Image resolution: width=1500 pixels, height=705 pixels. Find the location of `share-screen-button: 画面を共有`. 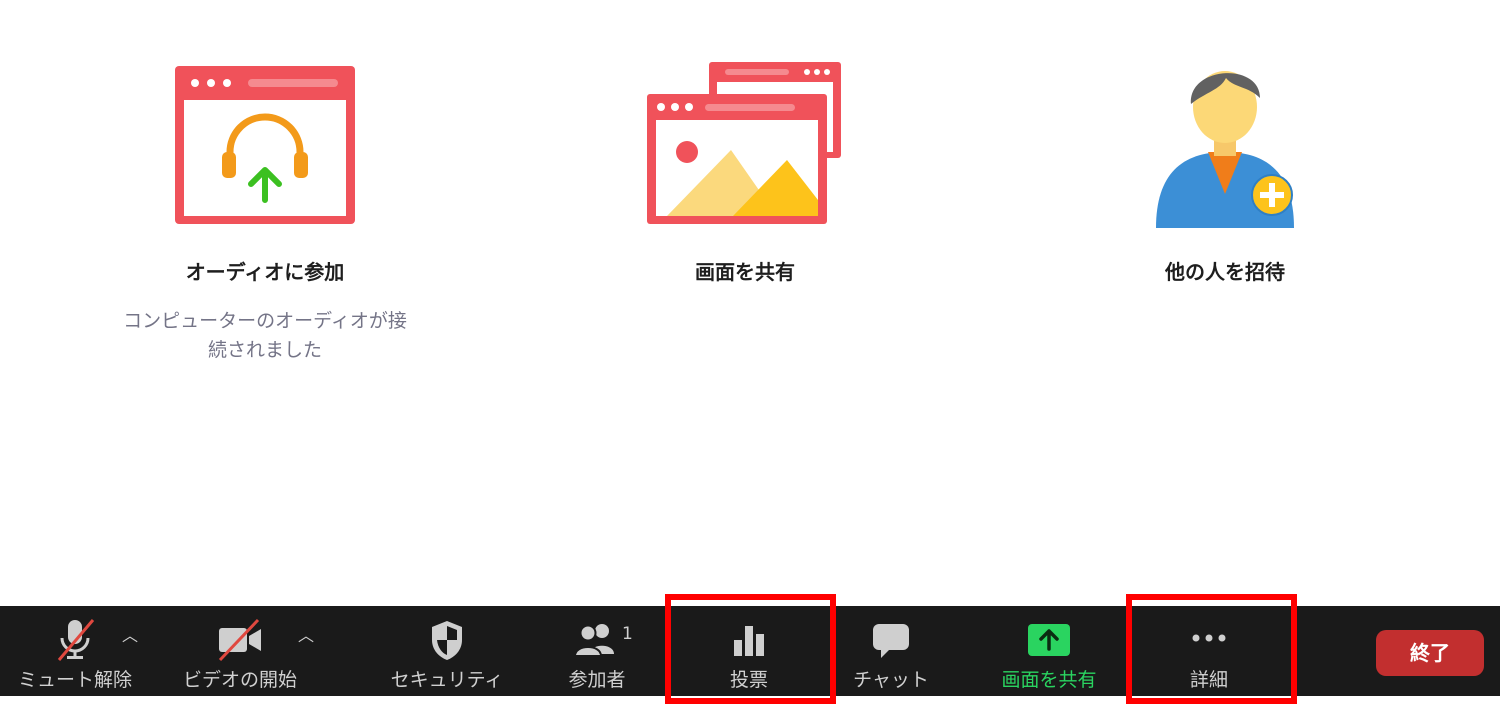

share-screen-button: 画面を共有 is located at coordinates (1049, 651).